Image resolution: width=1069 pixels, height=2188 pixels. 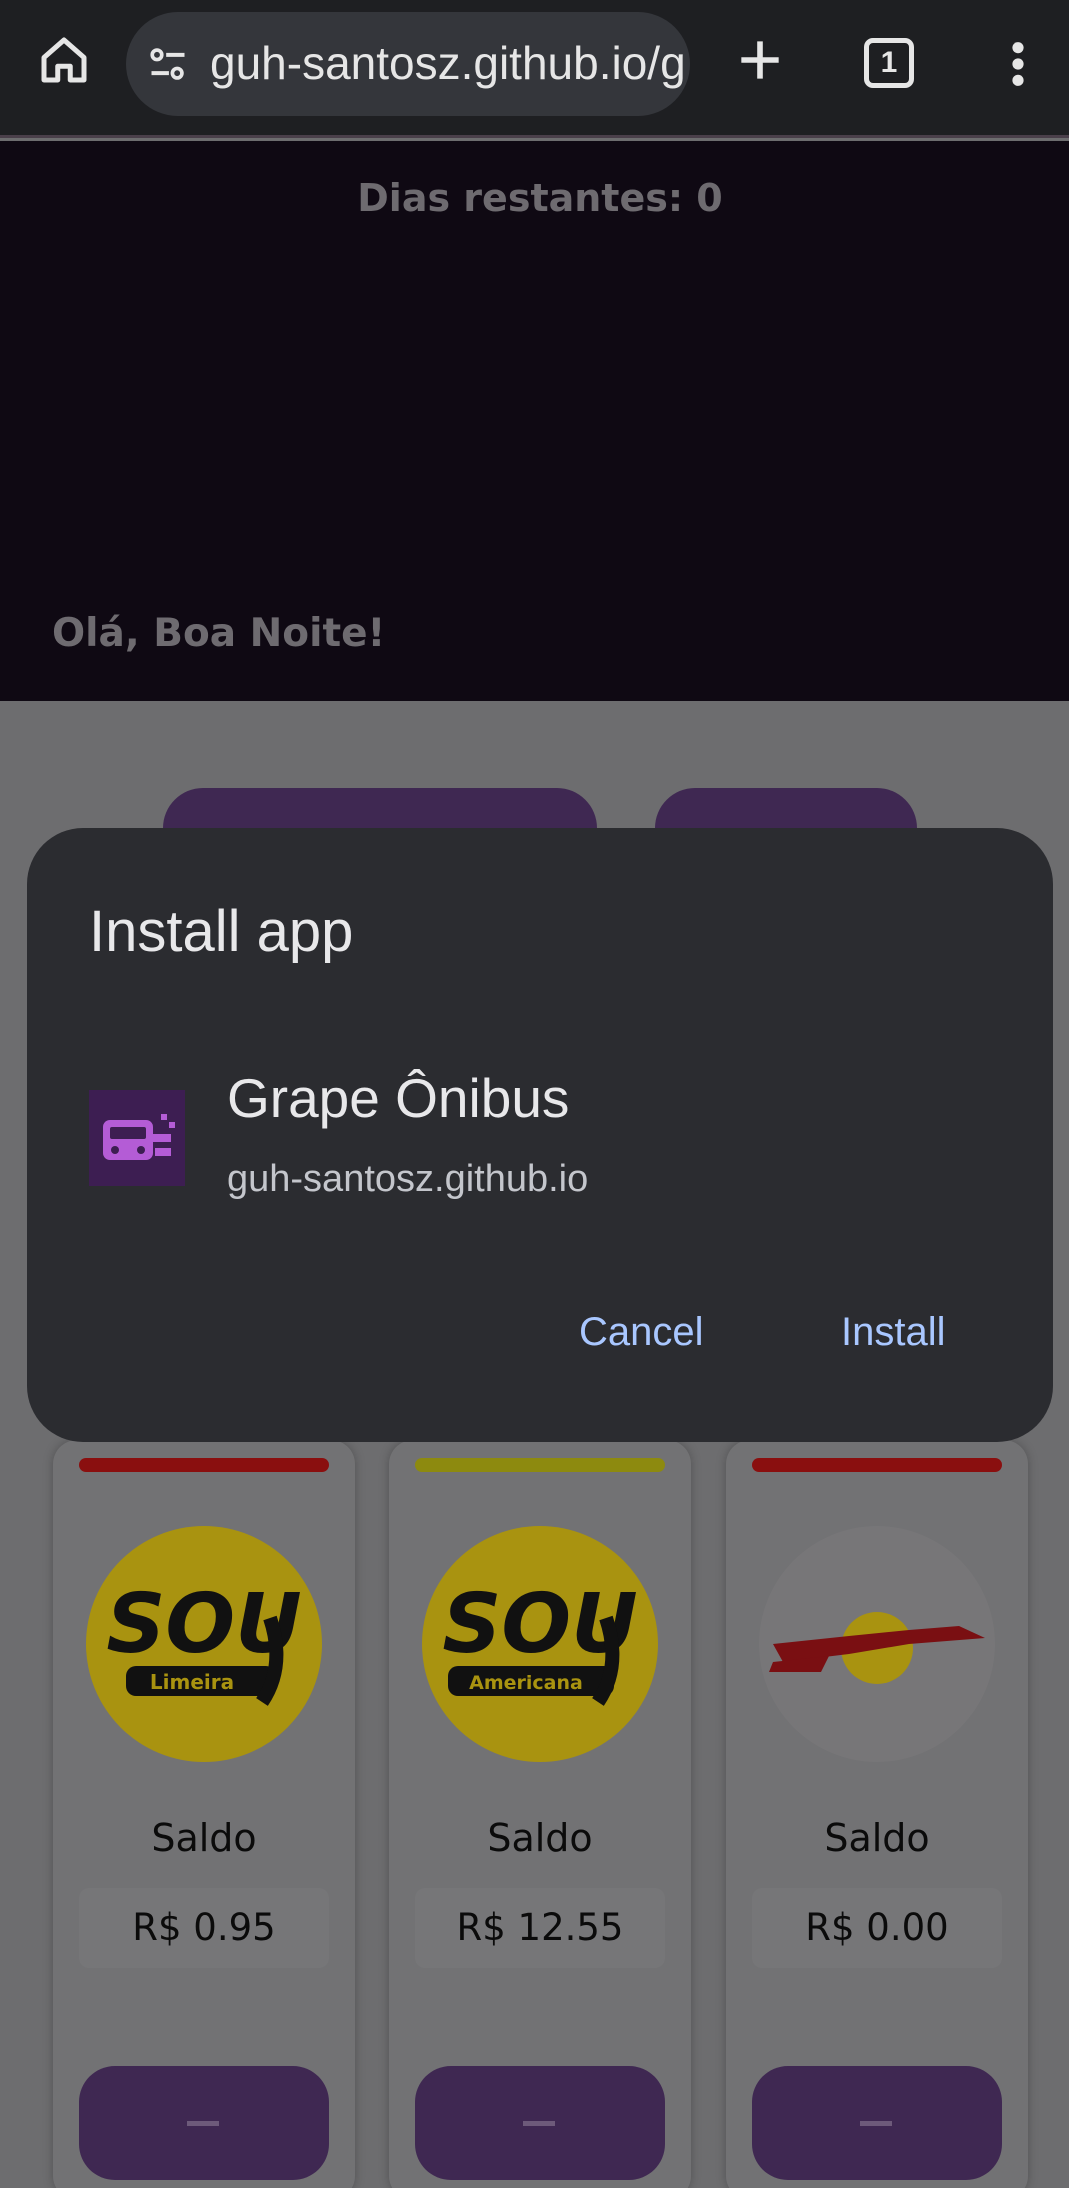 What do you see at coordinates (221, 931) in the screenshot?
I see `dialog-title: Install app` at bounding box center [221, 931].